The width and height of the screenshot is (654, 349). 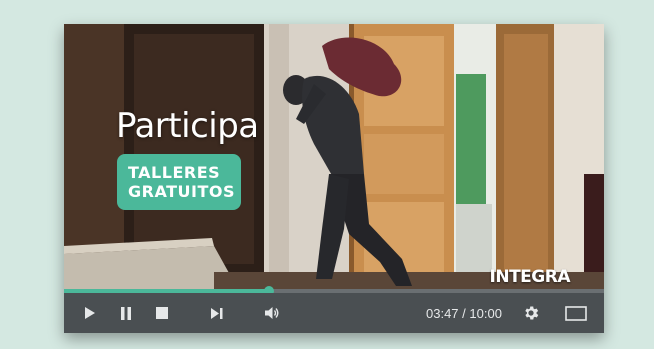 What do you see at coordinates (485, 313) in the screenshot?
I see `total-time: 10:00` at bounding box center [485, 313].